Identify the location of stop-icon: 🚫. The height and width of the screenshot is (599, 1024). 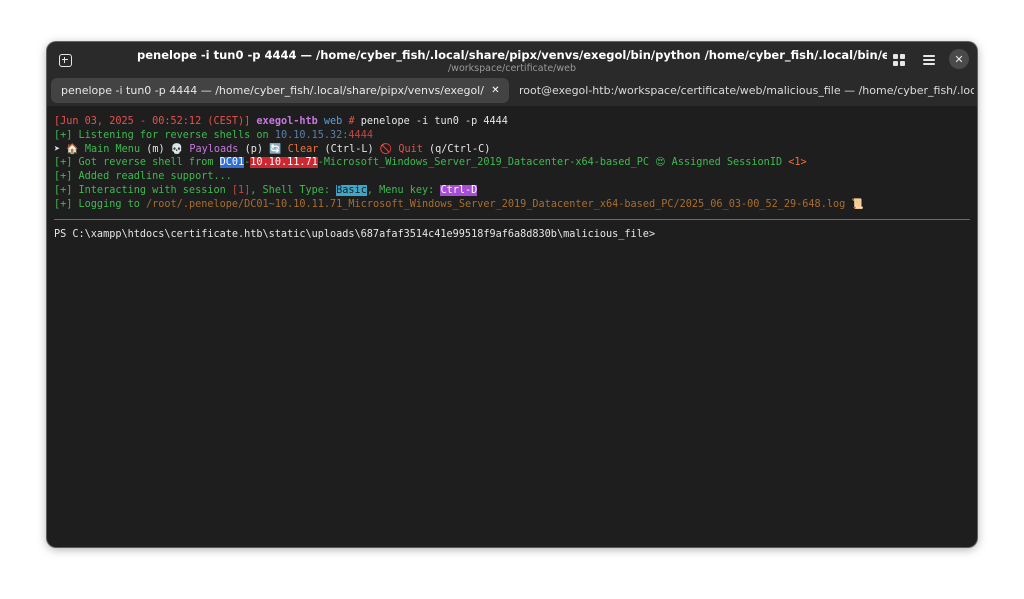
(386, 149).